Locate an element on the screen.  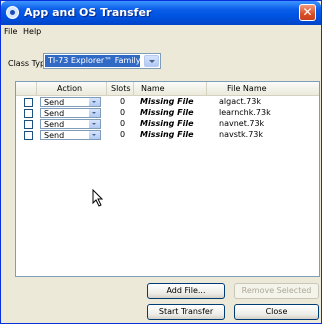
close-icon: ✕ is located at coordinates (307, 12).